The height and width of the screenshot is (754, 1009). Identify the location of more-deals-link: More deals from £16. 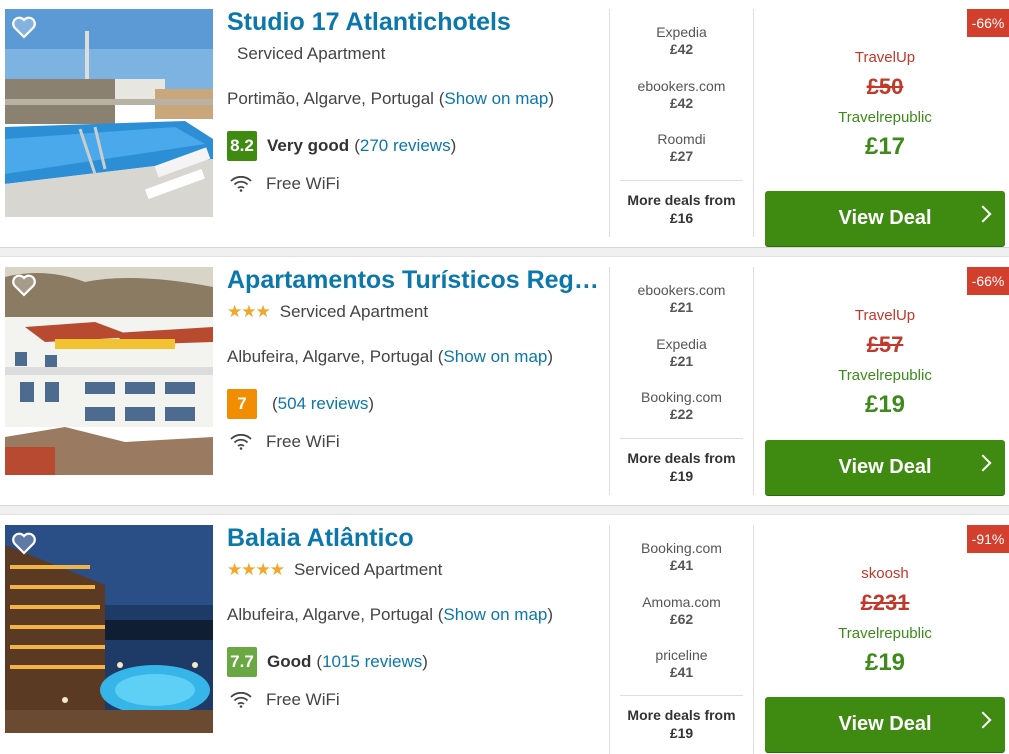
(681, 203).